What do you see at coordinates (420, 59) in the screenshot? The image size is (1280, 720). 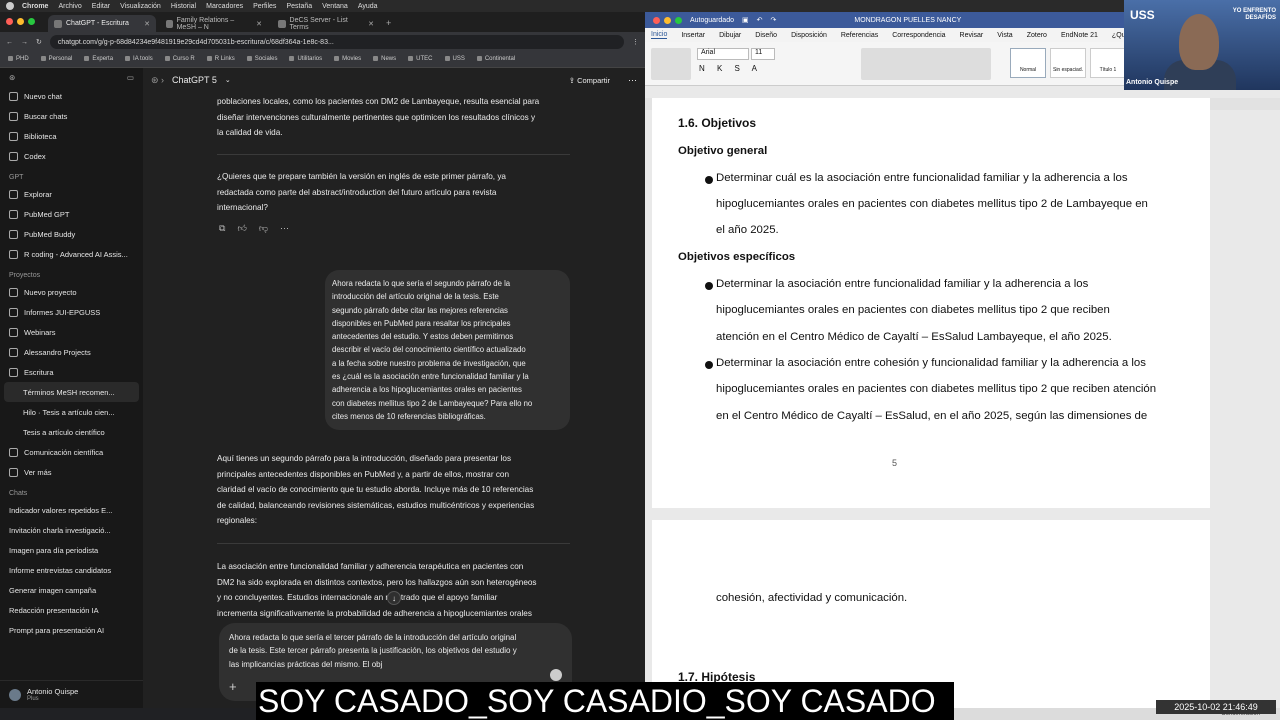 I see `bookmark: UTEC` at bounding box center [420, 59].